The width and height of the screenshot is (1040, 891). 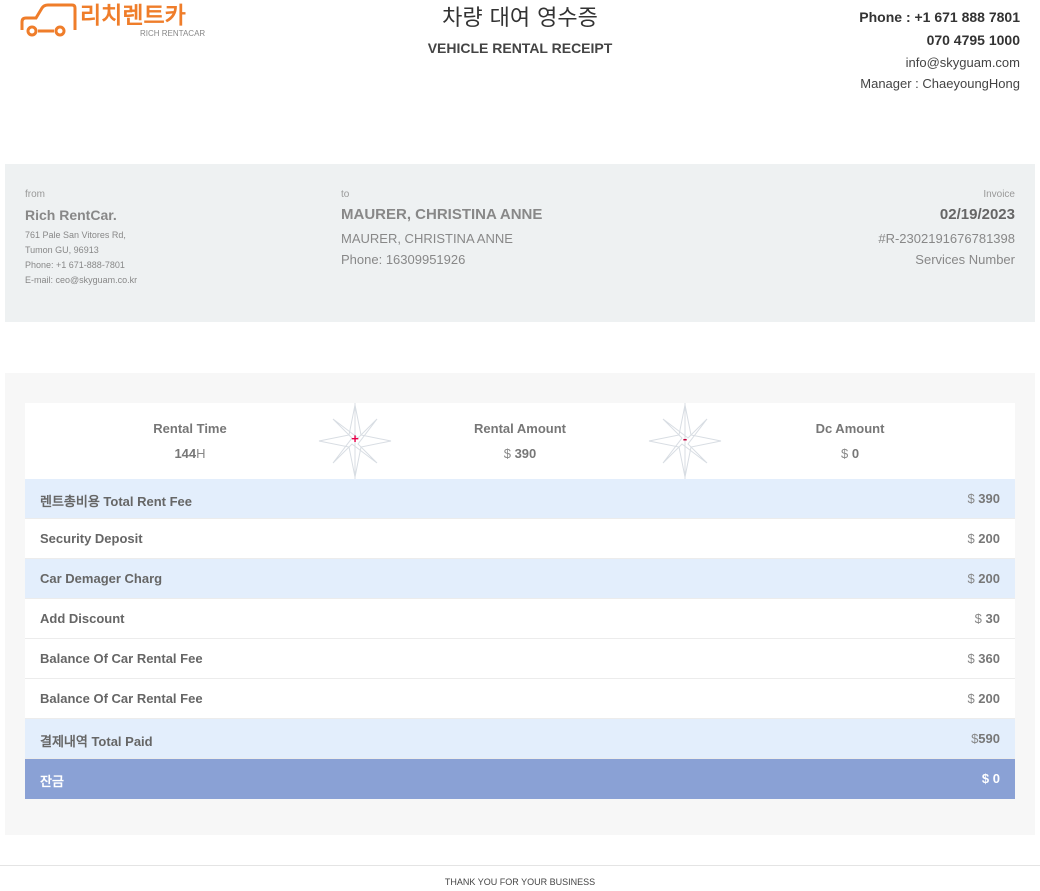 I want to click on row-label: Car Demager Charg, so click(x=101, y=578).